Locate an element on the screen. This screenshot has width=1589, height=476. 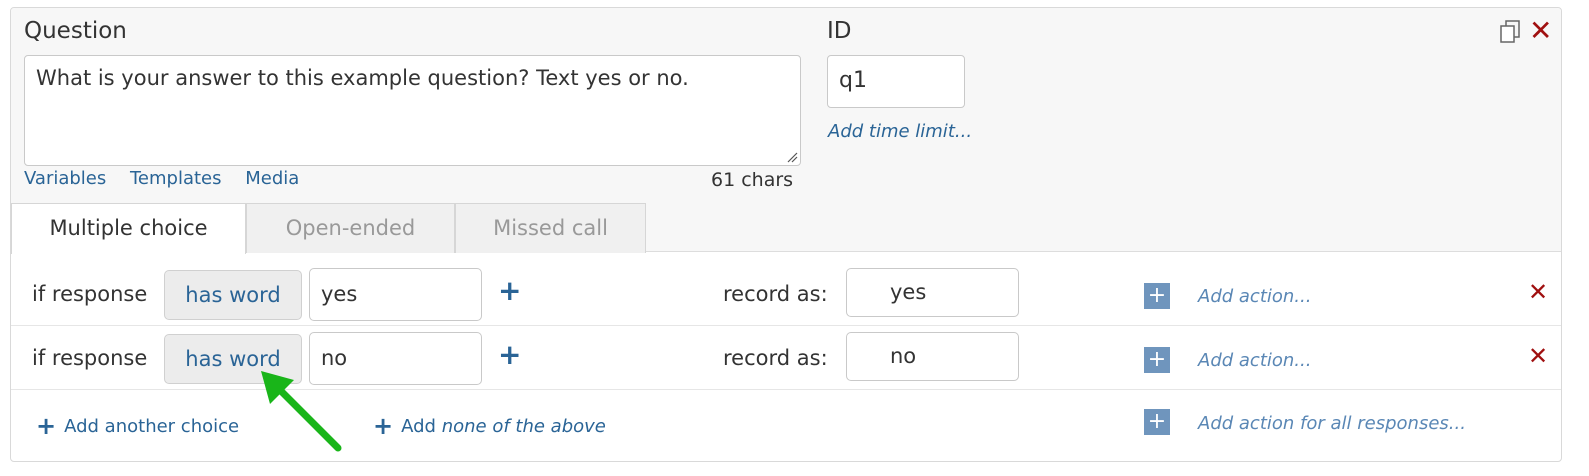
add-none-of-above-button: + Add none of the above is located at coordinates (489, 425).